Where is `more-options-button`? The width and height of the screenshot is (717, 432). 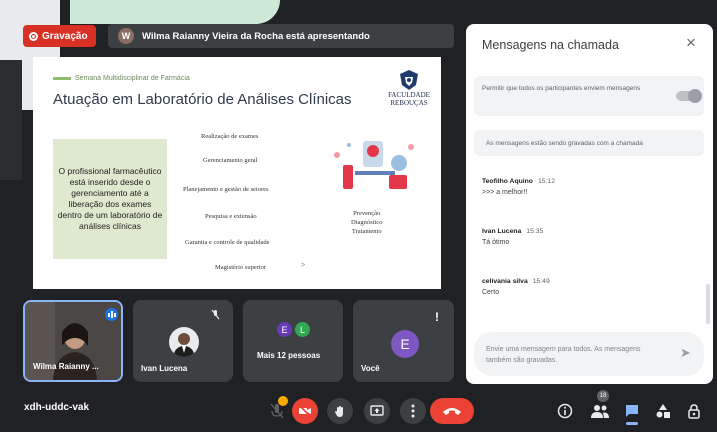 more-options-button is located at coordinates (413, 411).